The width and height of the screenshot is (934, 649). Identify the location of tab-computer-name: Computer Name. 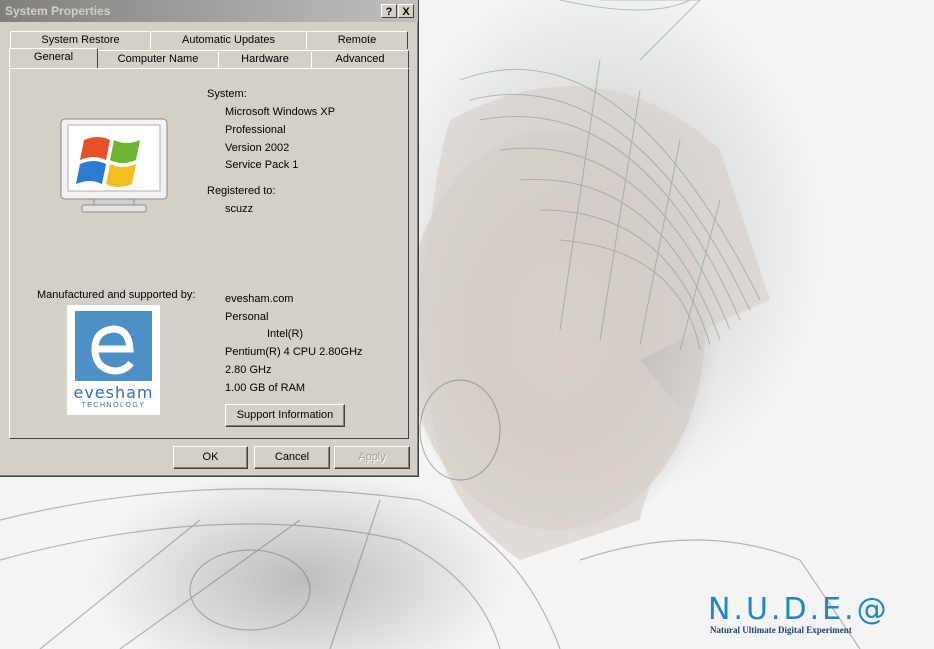
(158, 59).